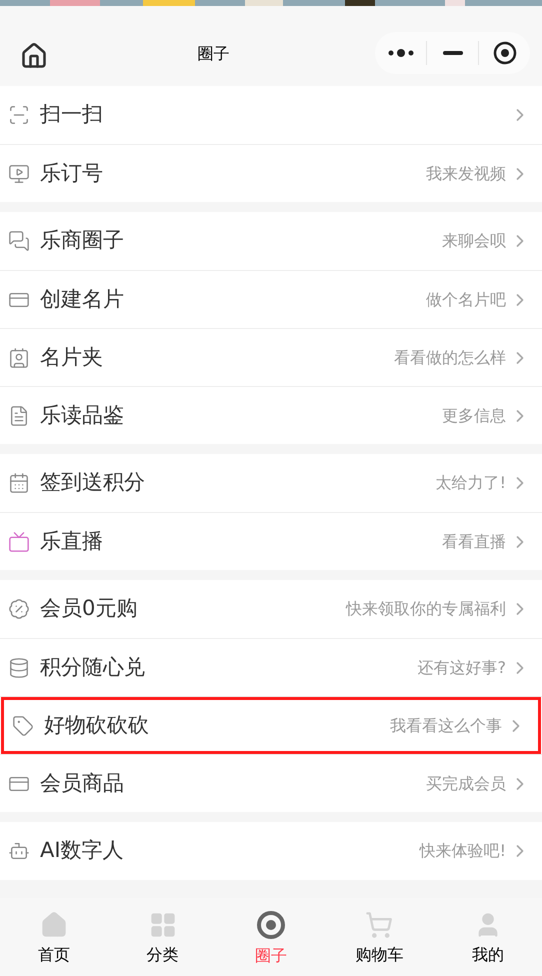 The image size is (542, 976). What do you see at coordinates (271, 783) in the screenshot?
I see `menu-row: 会员商品 买完成会员` at bounding box center [271, 783].